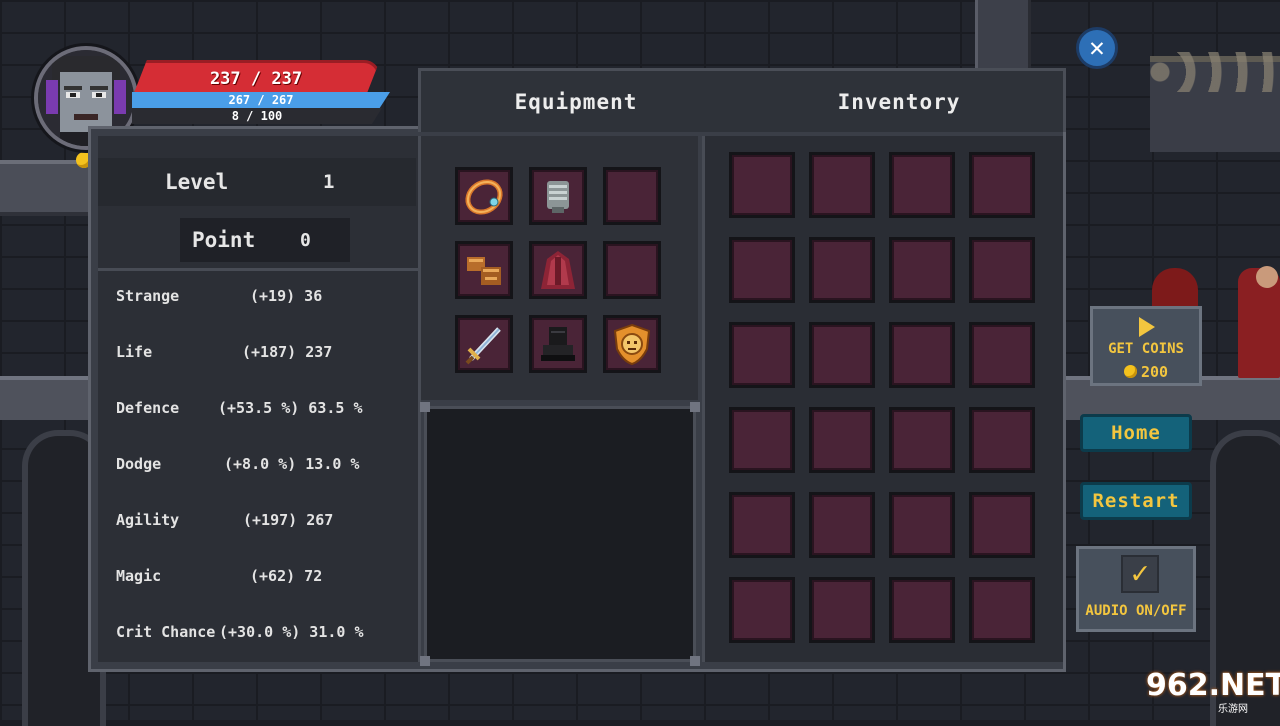 Image resolution: width=1280 pixels, height=726 pixels. Describe the element at coordinates (1213, 685) in the screenshot. I see `watermark-logo: 962.NET` at that location.